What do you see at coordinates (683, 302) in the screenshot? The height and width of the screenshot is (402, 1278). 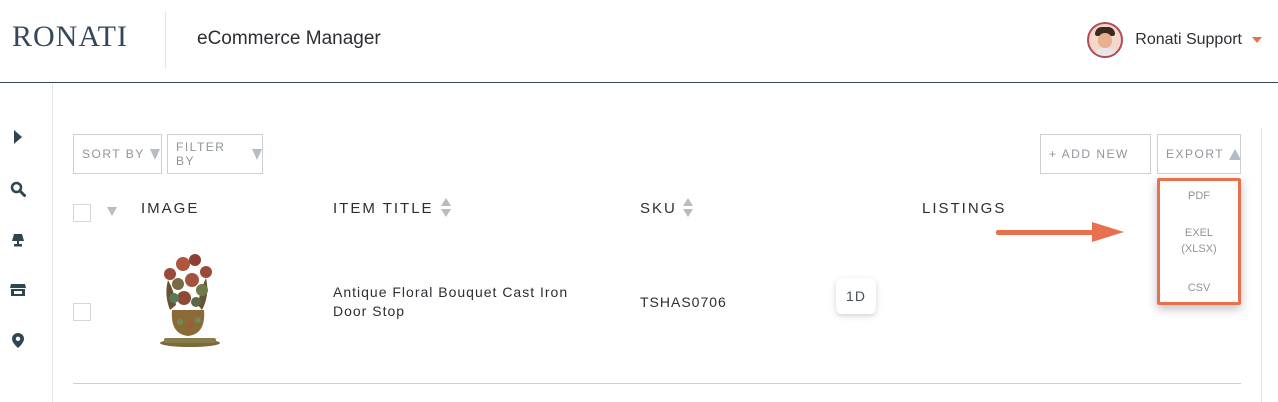 I see `item-sku: TSHAS0706` at bounding box center [683, 302].